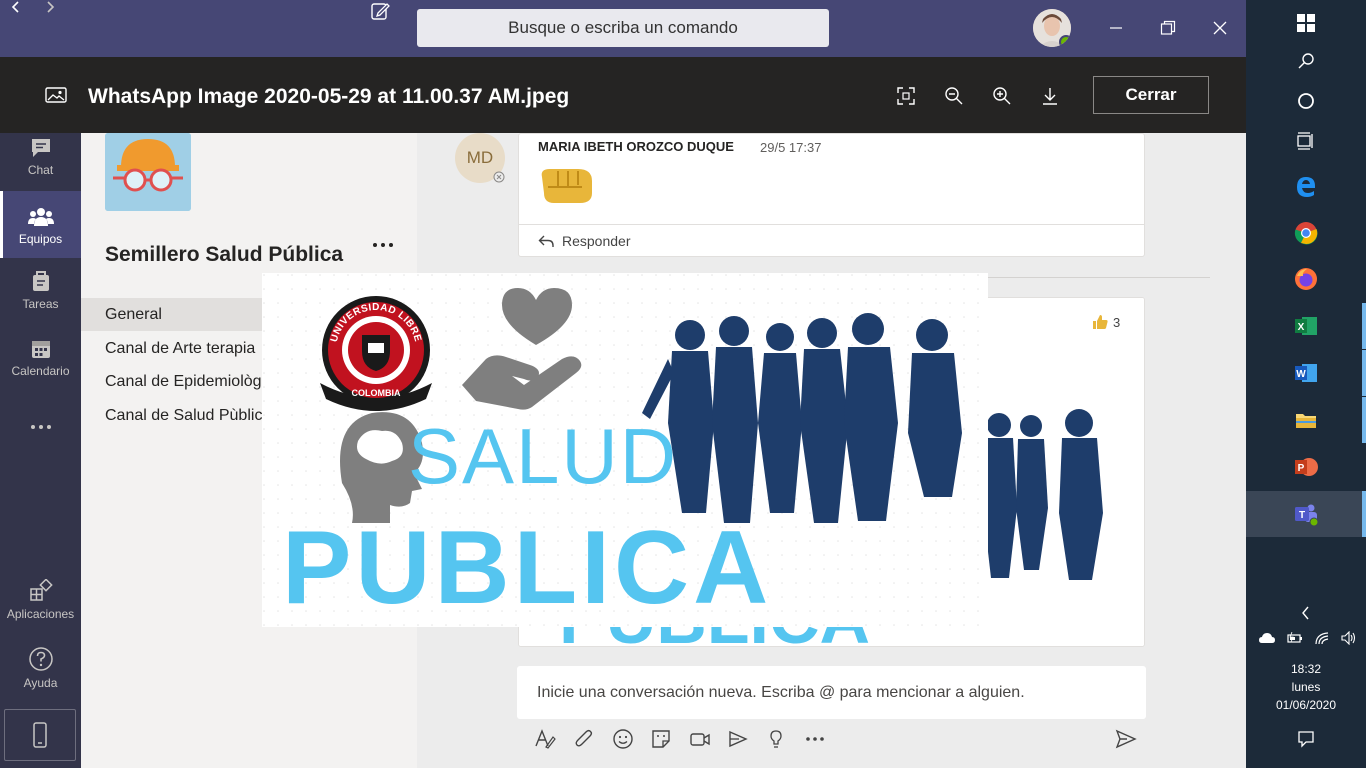 This screenshot has height=768, width=1366. What do you see at coordinates (133, 314) in the screenshot?
I see `channel-label: General` at bounding box center [133, 314].